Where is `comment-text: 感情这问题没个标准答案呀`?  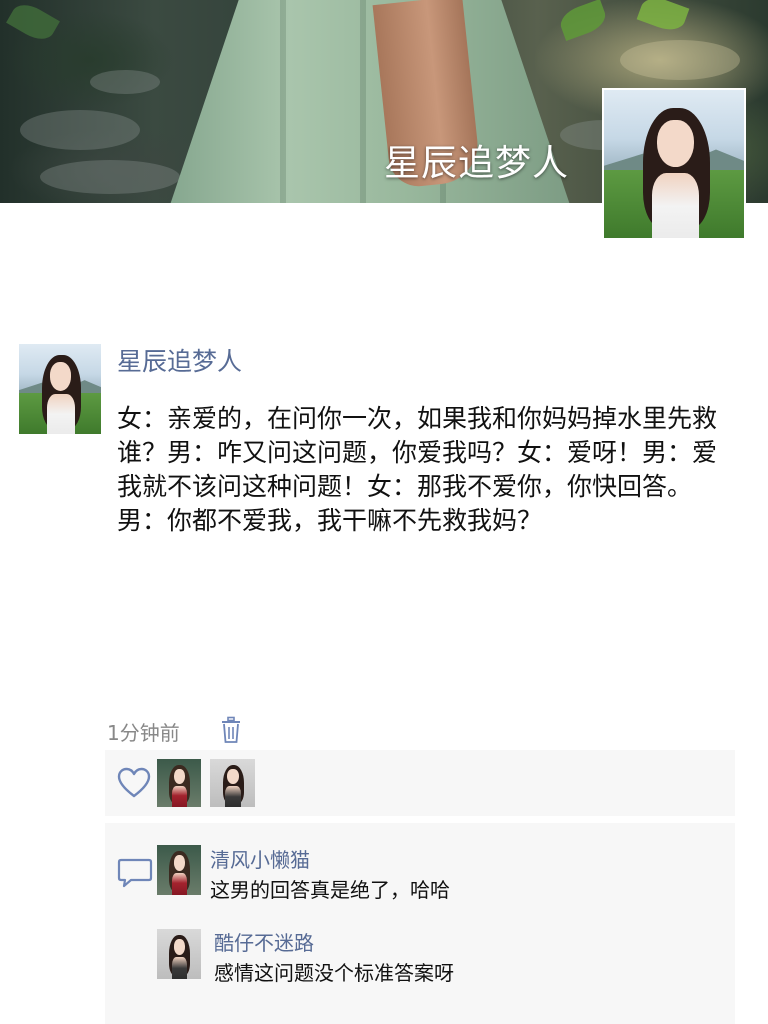
comment-text: 感情这问题没个标准答案呀 is located at coordinates (334, 973).